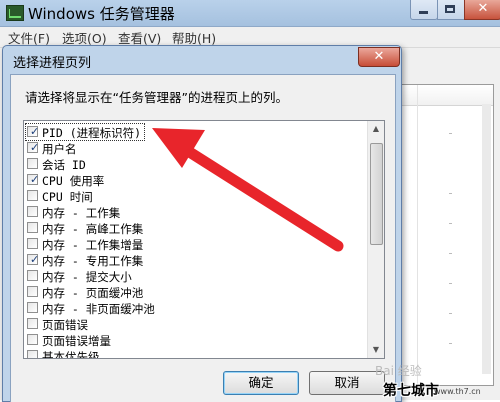 Image resolution: width=500 pixels, height=402 pixels. I want to click on column-option-label: 内存 - 非页面缓冲池, so click(98, 309).